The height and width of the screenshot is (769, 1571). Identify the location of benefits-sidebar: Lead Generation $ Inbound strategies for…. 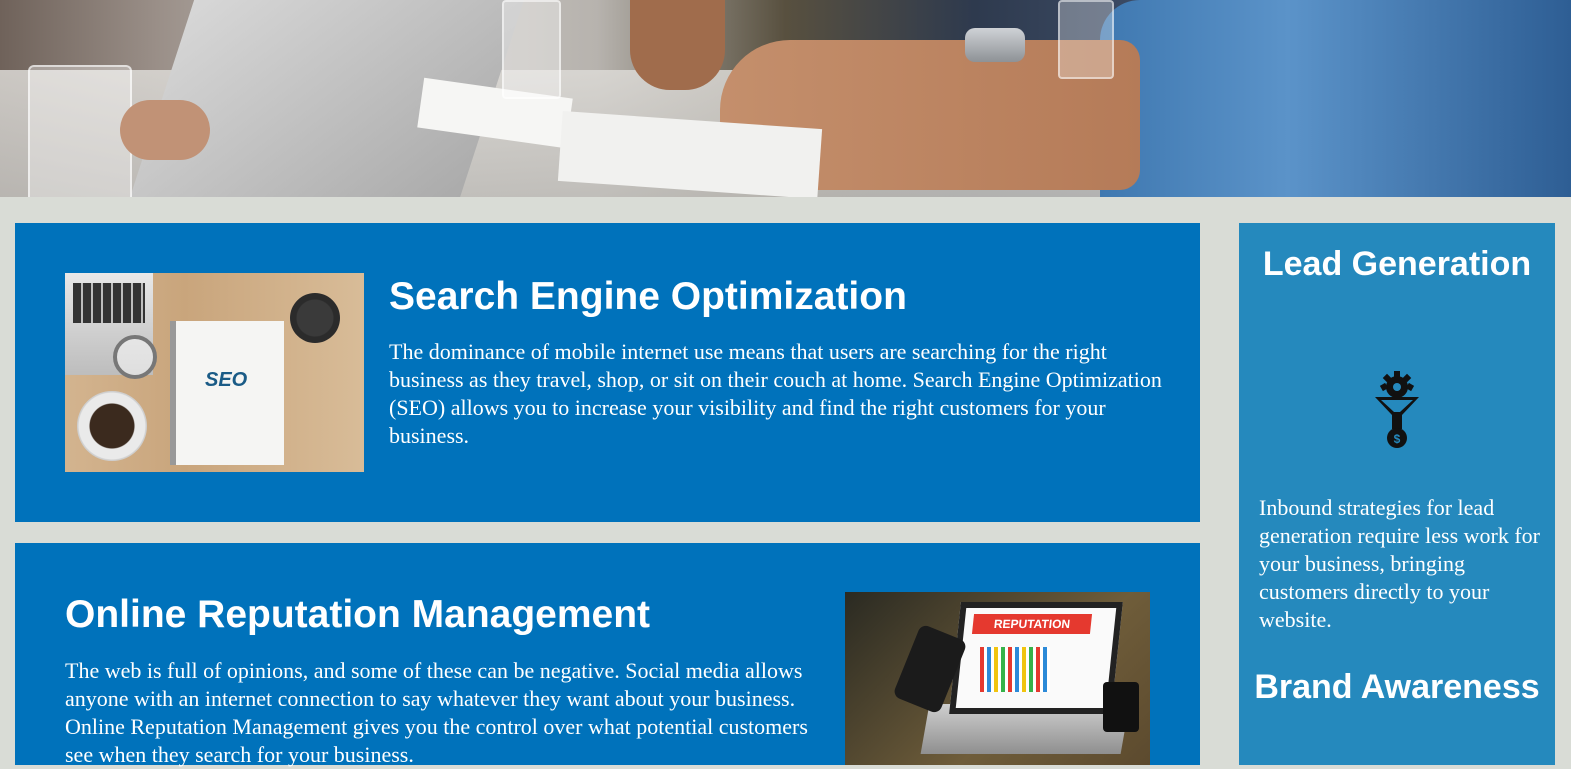
(1397, 494).